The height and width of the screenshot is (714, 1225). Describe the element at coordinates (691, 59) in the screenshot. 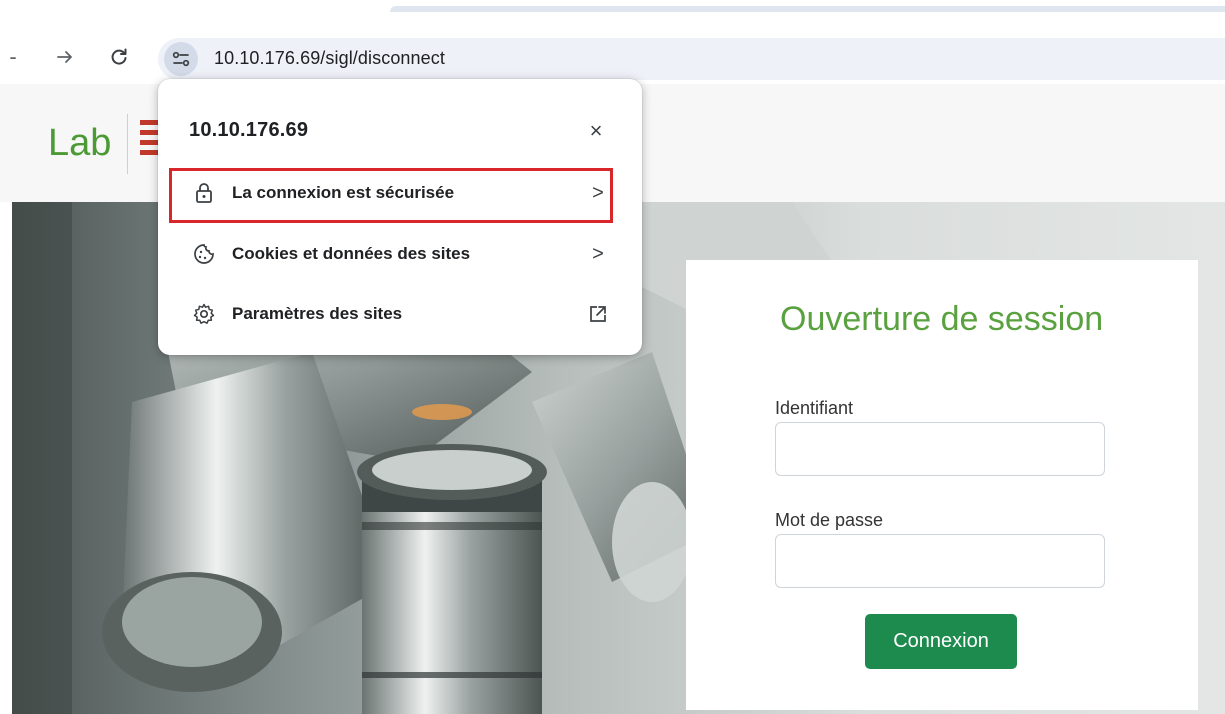

I see `address-bar: 10.10.176.69/sigl/disconnect` at that location.